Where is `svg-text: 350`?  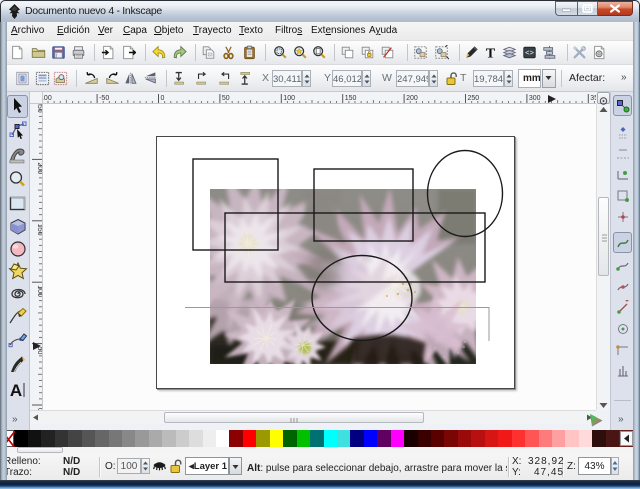 svg-text: 350 is located at coordinates (593, 98).